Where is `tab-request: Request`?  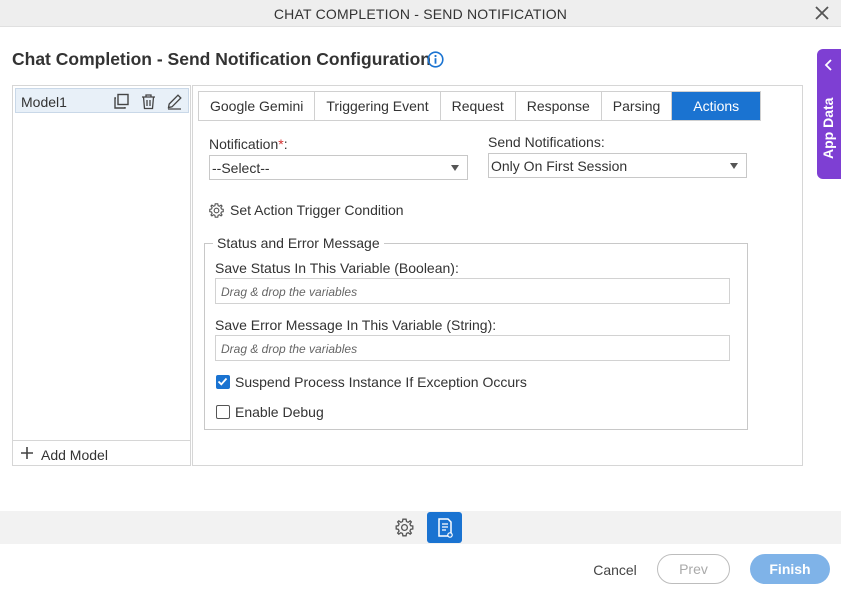 tab-request: Request is located at coordinates (478, 106).